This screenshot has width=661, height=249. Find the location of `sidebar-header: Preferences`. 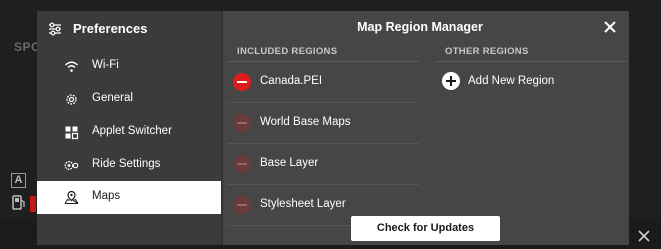

sidebar-header: Preferences is located at coordinates (129, 29).